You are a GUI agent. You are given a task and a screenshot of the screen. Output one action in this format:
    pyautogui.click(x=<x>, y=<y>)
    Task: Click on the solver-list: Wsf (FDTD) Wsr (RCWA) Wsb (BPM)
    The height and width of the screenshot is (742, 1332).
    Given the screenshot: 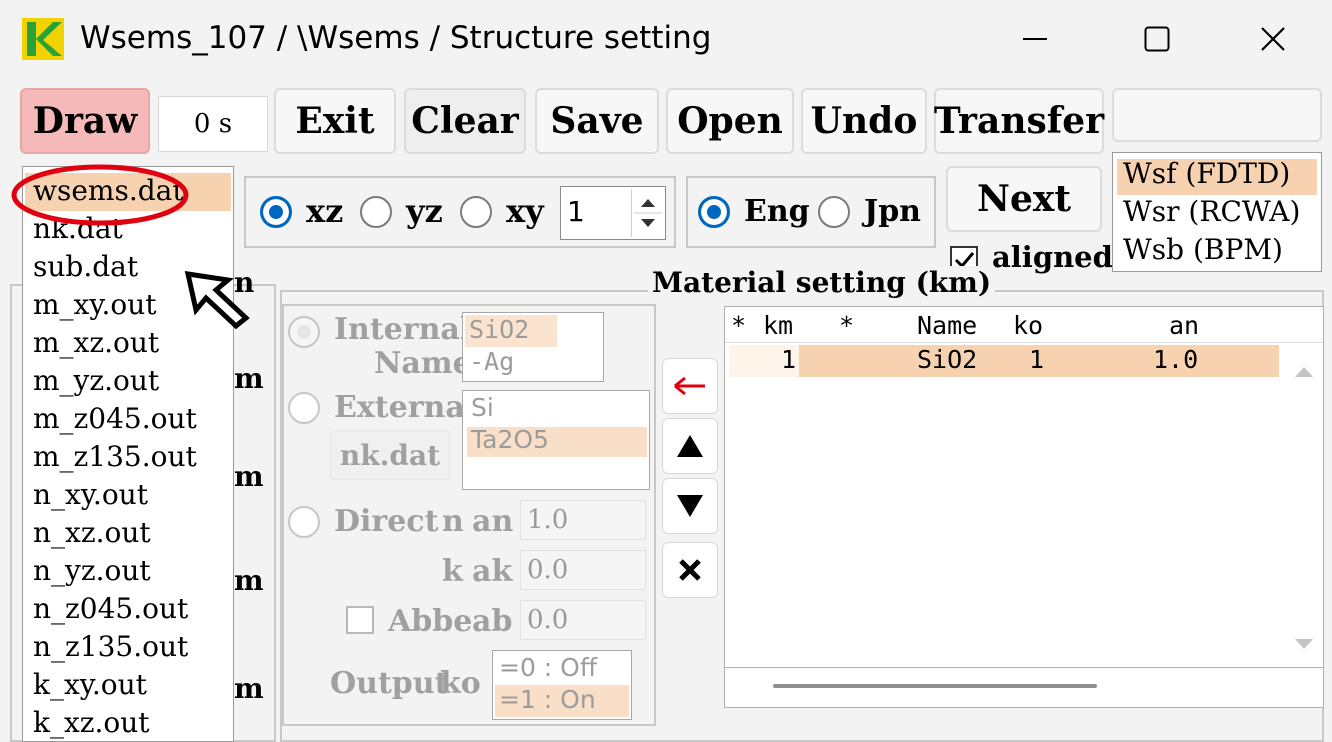 What is the action you would take?
    pyautogui.click(x=1217, y=212)
    